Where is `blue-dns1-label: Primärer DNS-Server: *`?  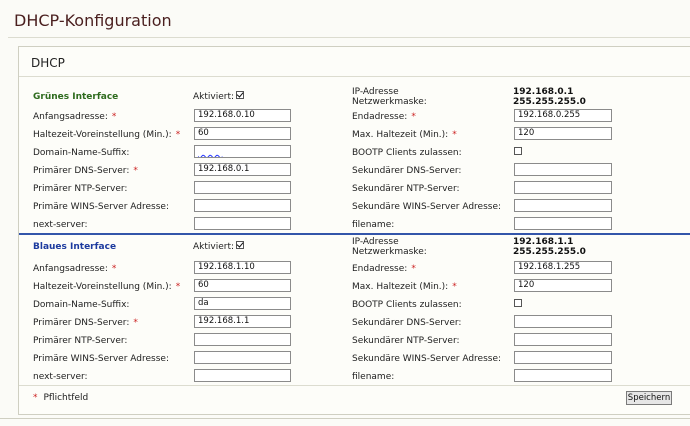 blue-dns1-label: Primärer DNS-Server: * is located at coordinates (85, 323).